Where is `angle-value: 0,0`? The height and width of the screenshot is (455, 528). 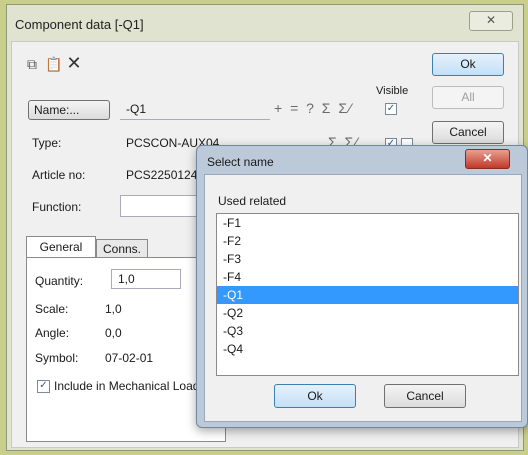
angle-value: 0,0 is located at coordinates (113, 333).